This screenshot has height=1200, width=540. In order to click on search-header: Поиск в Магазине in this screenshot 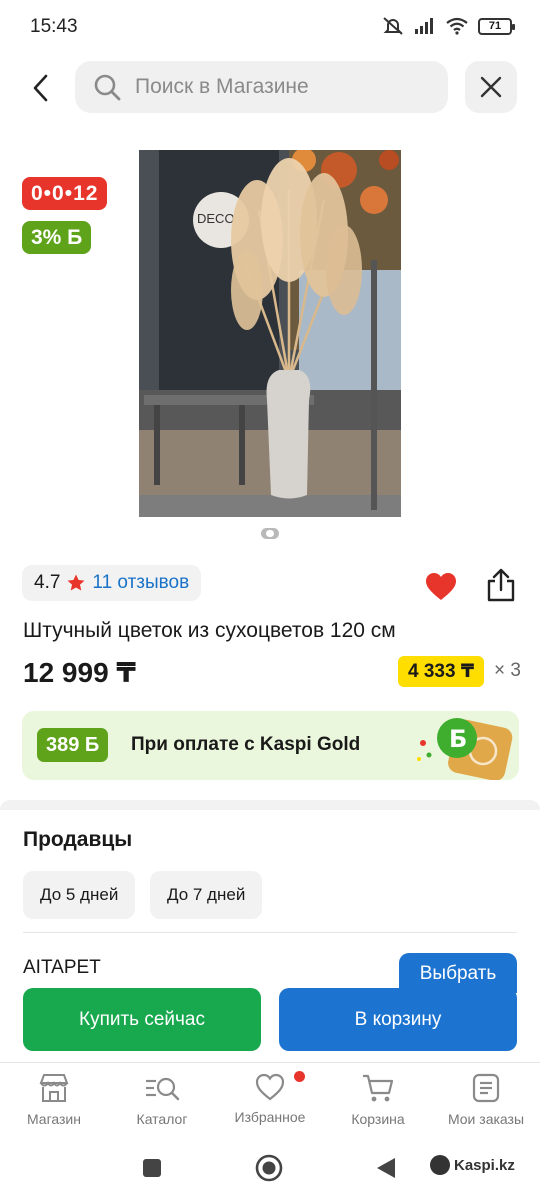, I will do `click(270, 88)`.